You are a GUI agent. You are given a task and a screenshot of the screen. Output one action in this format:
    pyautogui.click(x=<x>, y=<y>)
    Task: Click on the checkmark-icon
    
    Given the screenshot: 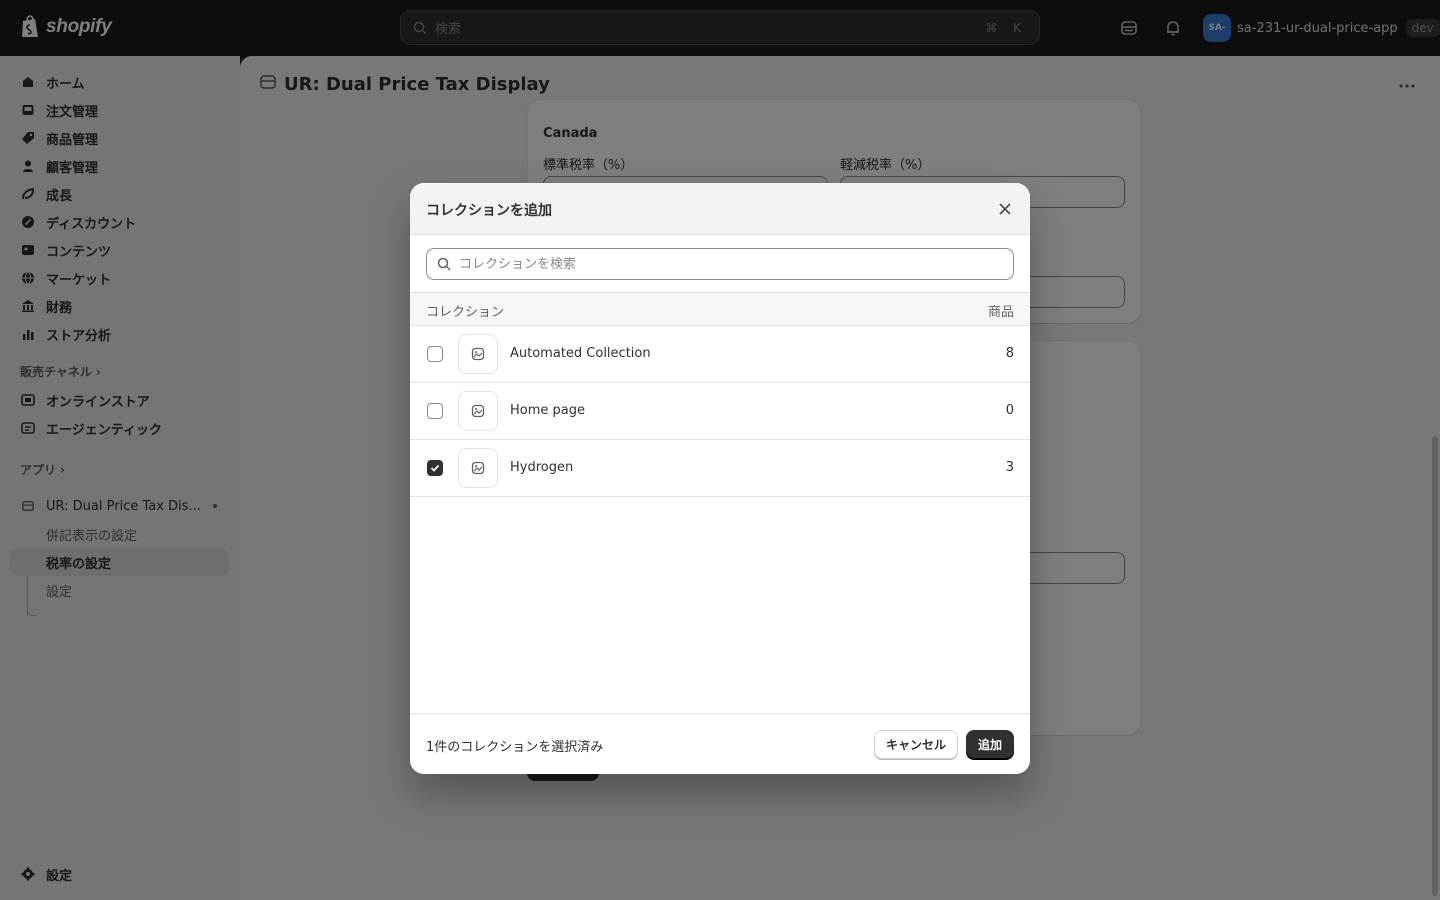 What is the action you would take?
    pyautogui.click(x=435, y=468)
    